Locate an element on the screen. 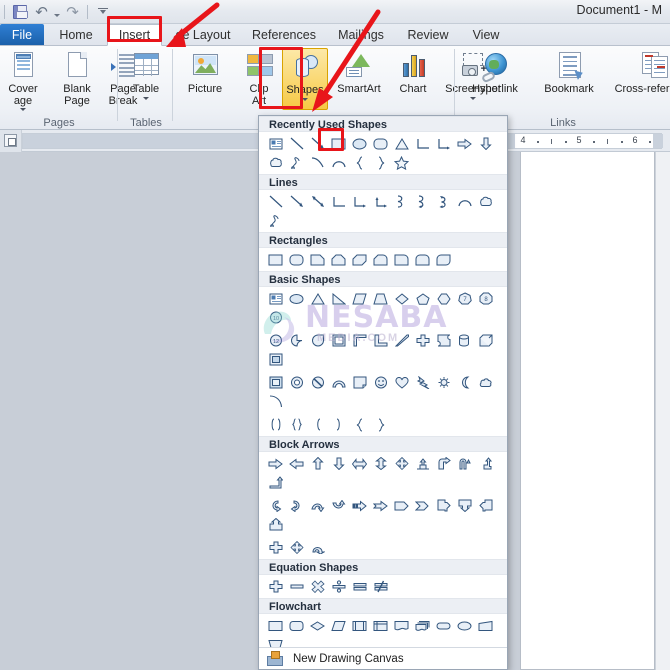 This screenshot has width=670, height=670. new-drawing-canvas-item: New Drawing Canvas is located at coordinates (383, 658).